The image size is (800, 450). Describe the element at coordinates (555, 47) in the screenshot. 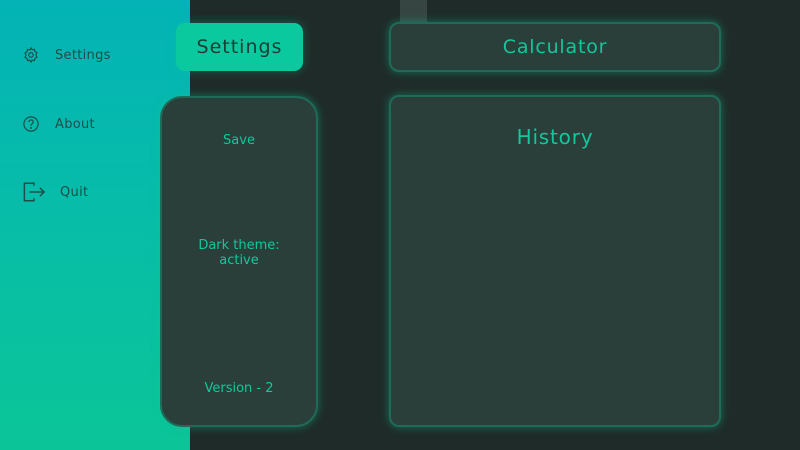

I see `tab-calculator: Calculator` at that location.